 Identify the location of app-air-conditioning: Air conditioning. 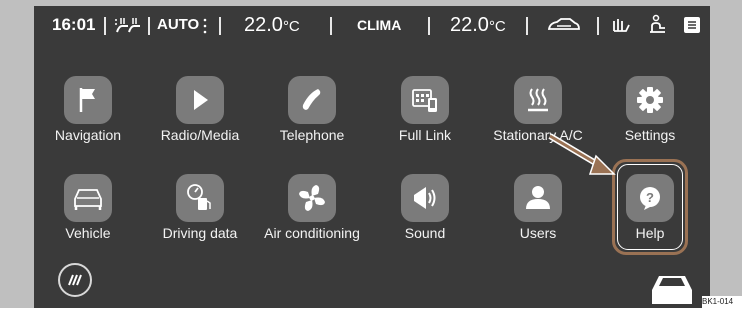
(312, 219).